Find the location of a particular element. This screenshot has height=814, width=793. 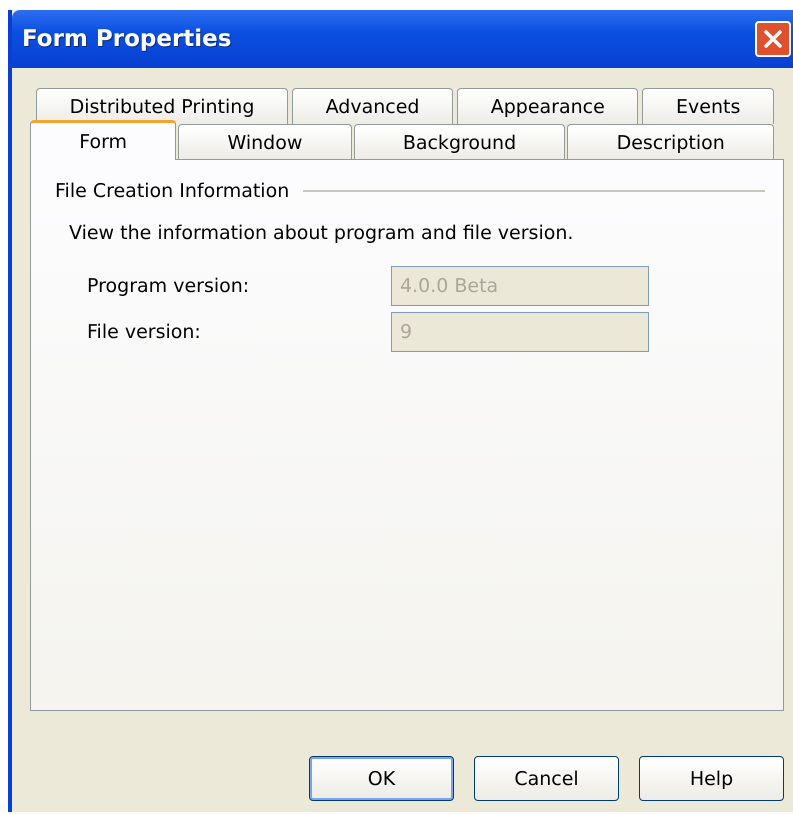

tab: Advanced is located at coordinates (373, 106).